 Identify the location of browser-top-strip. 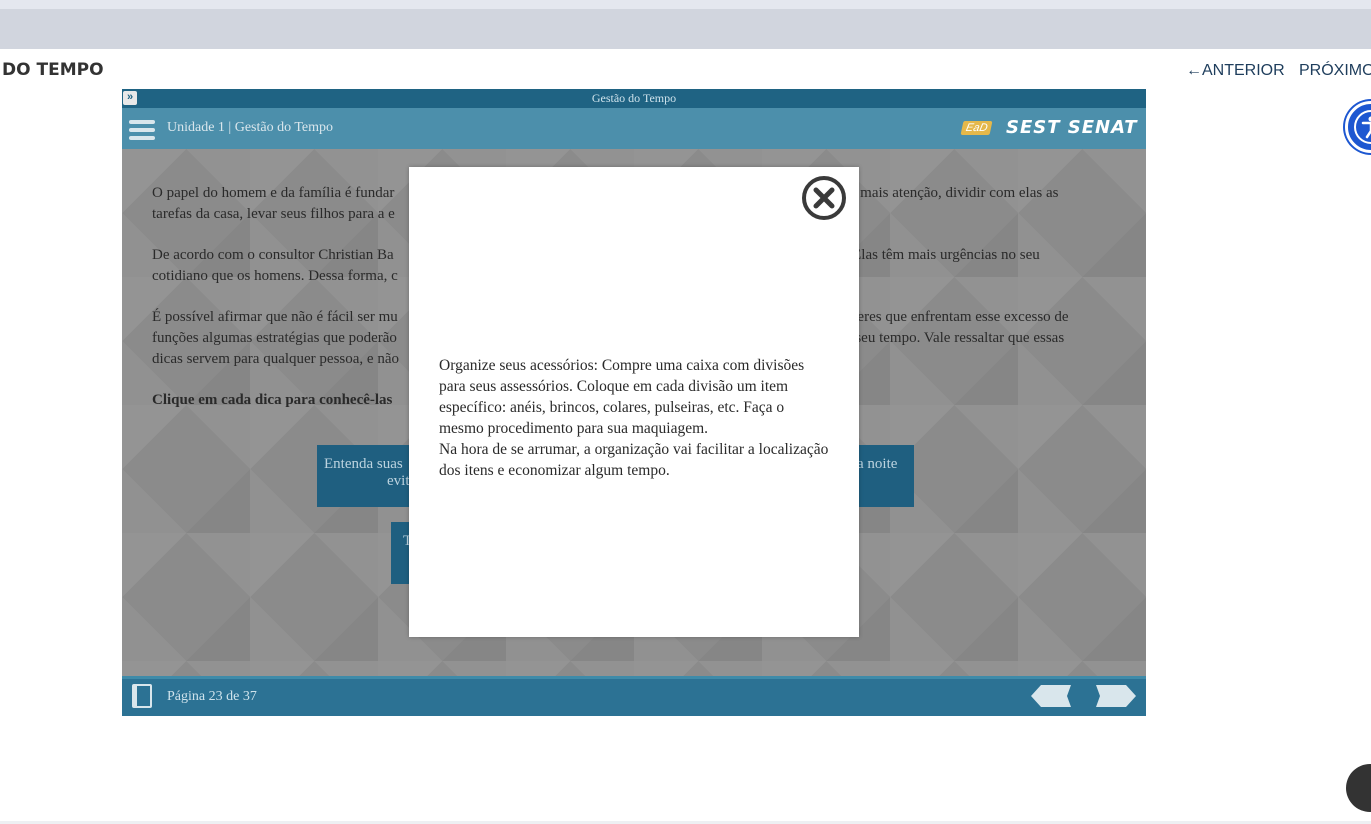
(685, 4).